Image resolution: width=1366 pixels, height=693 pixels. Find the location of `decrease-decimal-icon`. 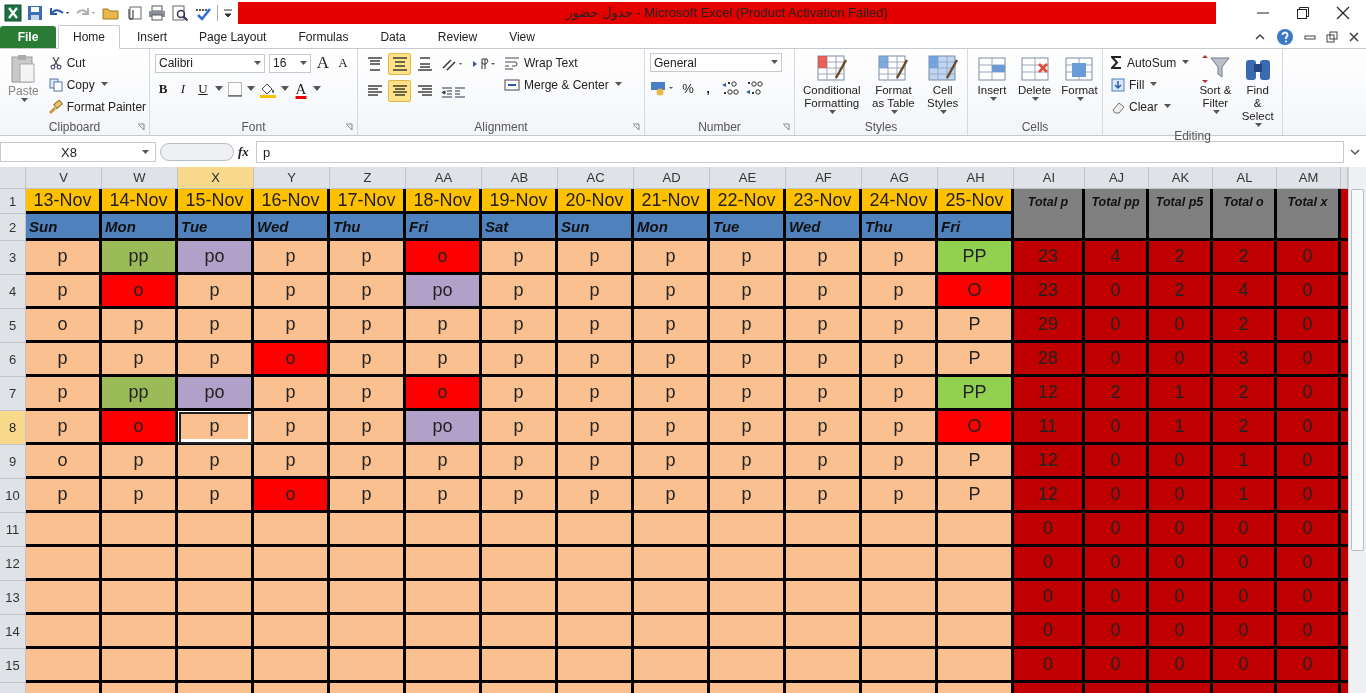

decrease-decimal-icon is located at coordinates (754, 88).